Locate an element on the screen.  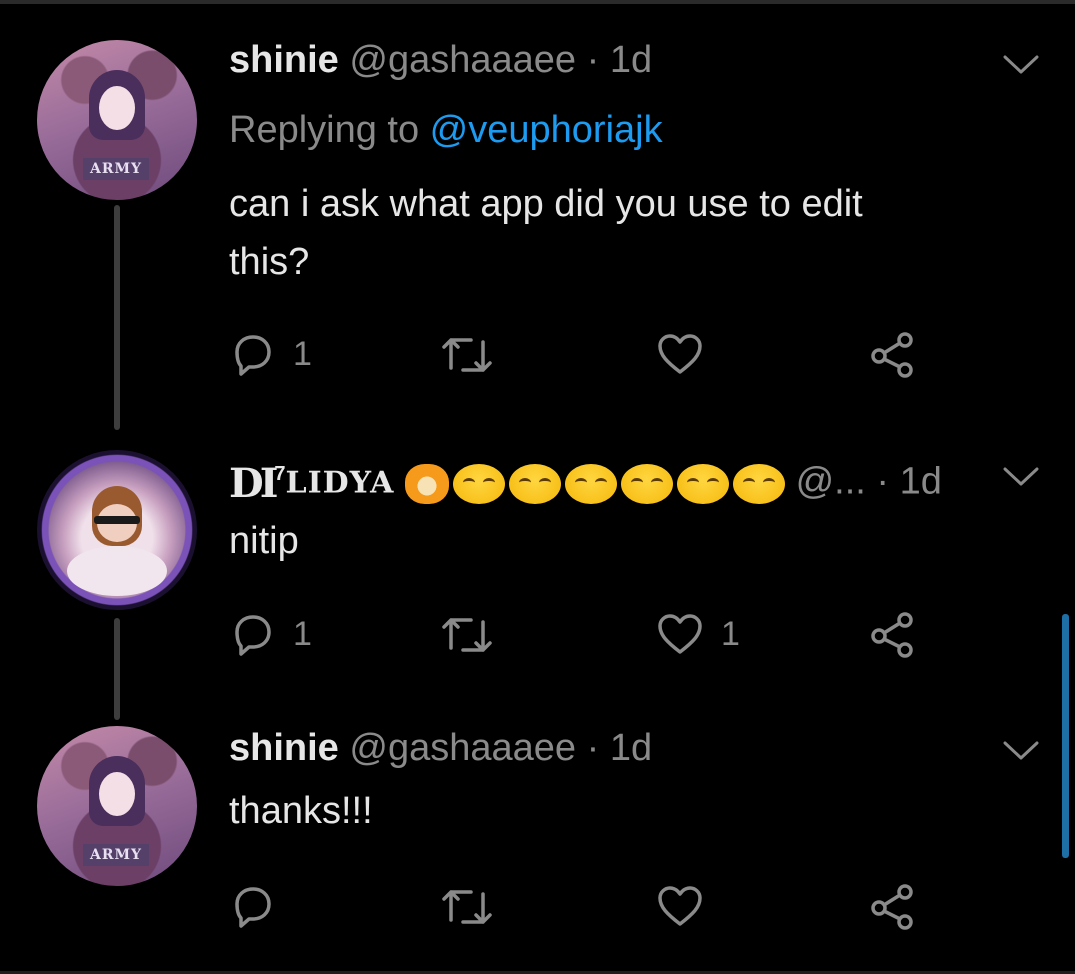
like-button: 1 is located at coordinates (697, 634).